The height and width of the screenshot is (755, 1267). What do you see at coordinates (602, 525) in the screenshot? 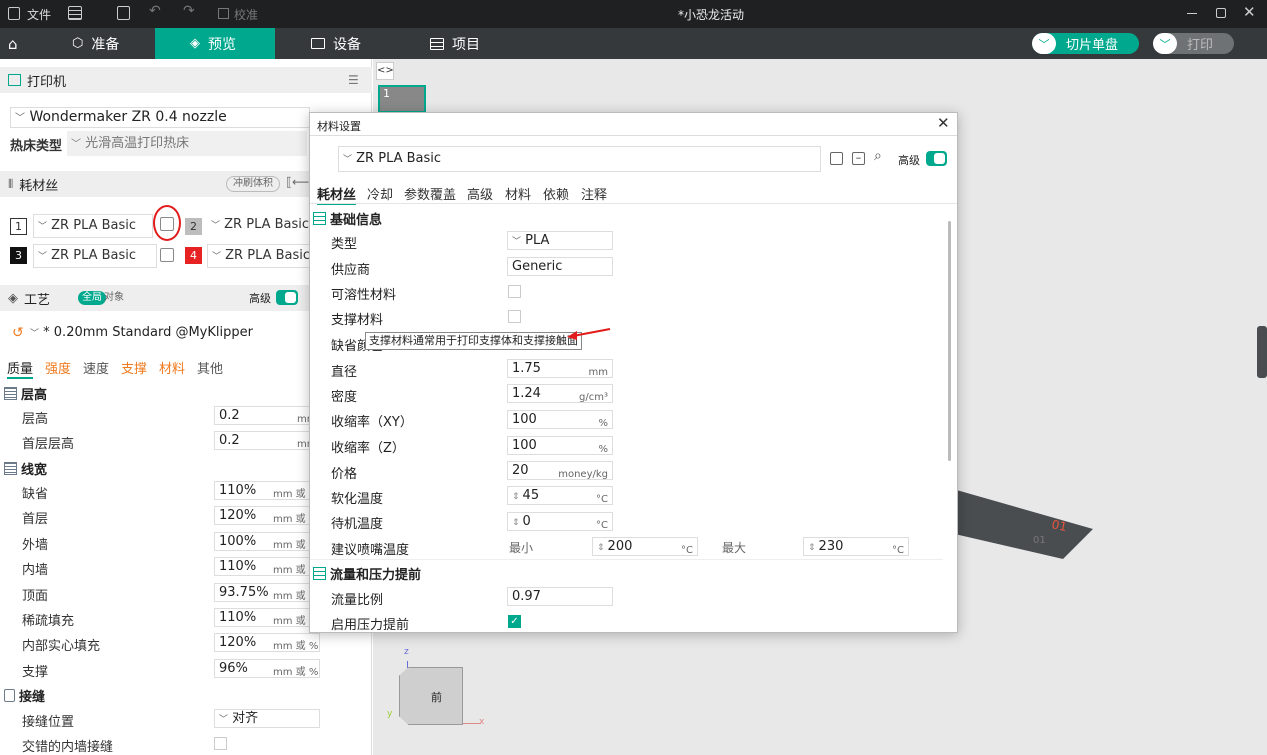
I see `idle-temp-unit: °C` at bounding box center [602, 525].